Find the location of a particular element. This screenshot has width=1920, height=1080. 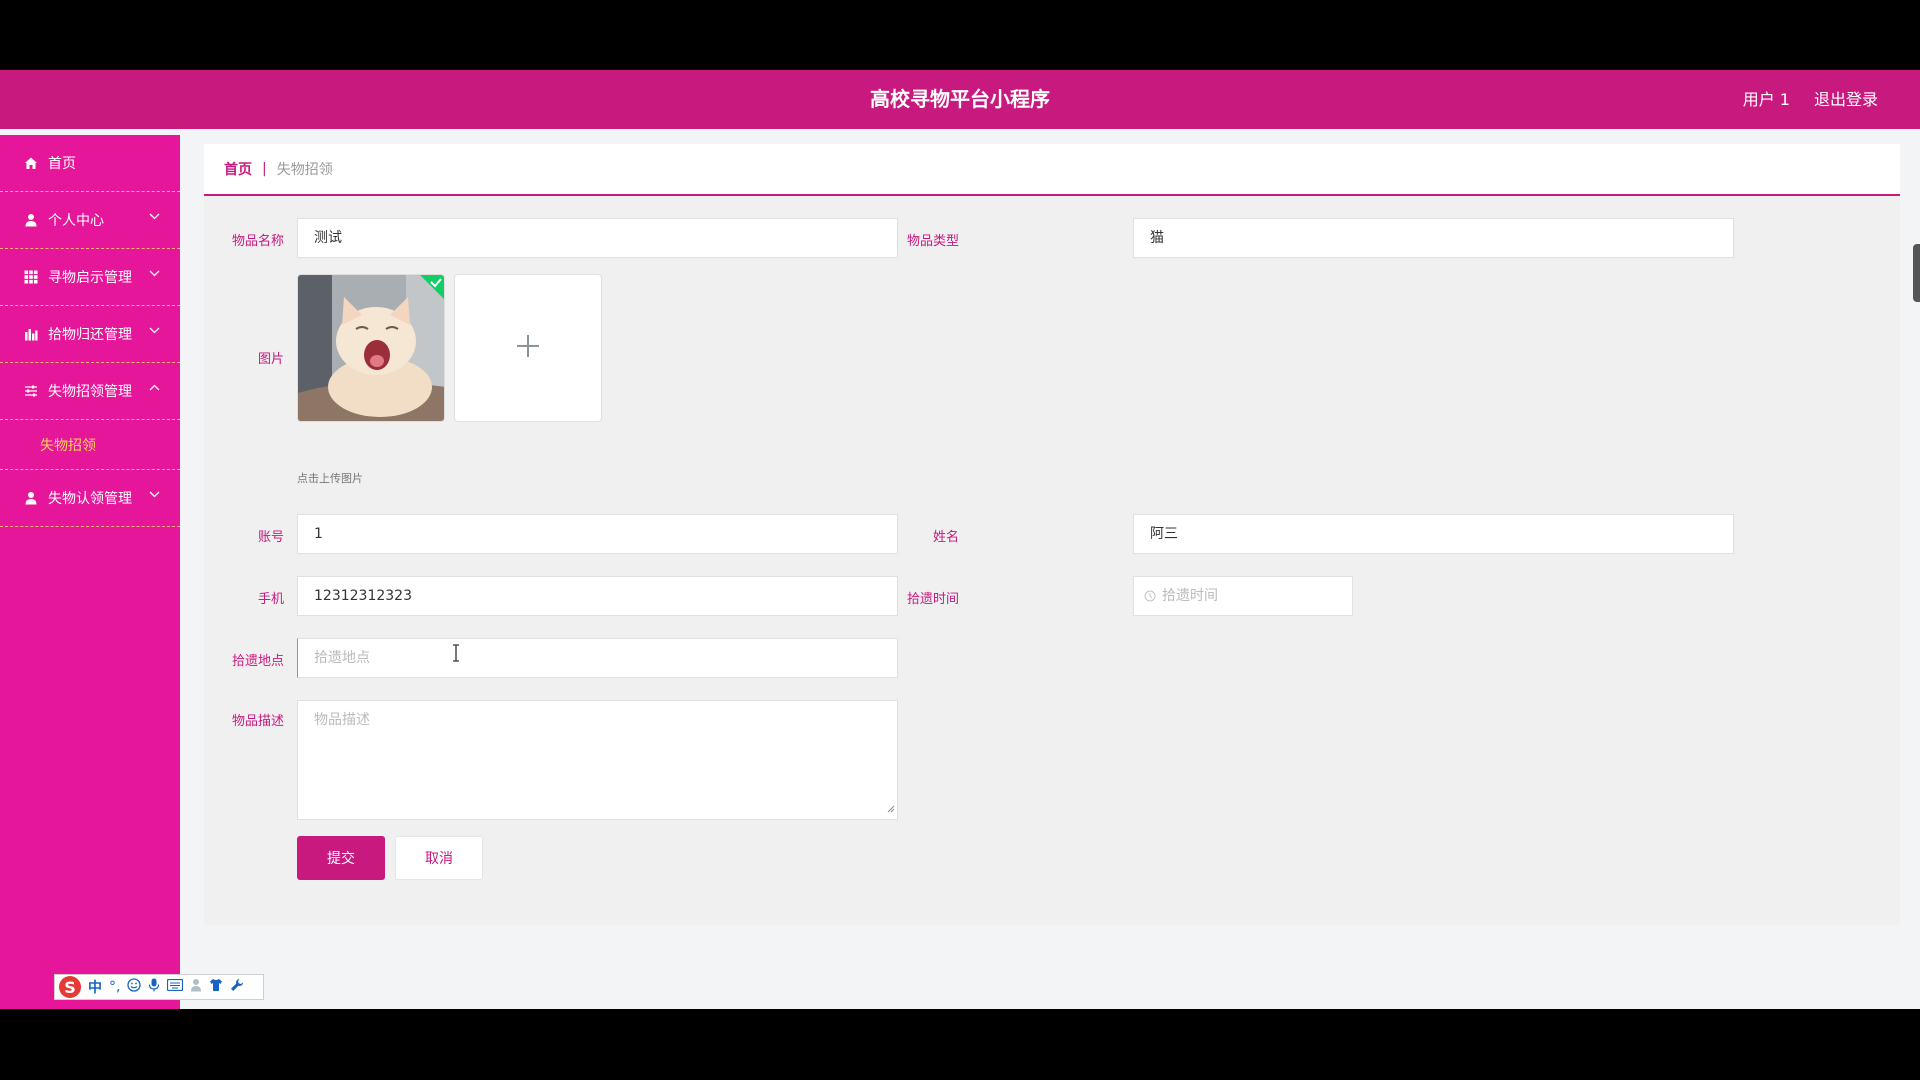

sidebar-item-lost-notice: 寻物启示管理 is located at coordinates (90, 277).